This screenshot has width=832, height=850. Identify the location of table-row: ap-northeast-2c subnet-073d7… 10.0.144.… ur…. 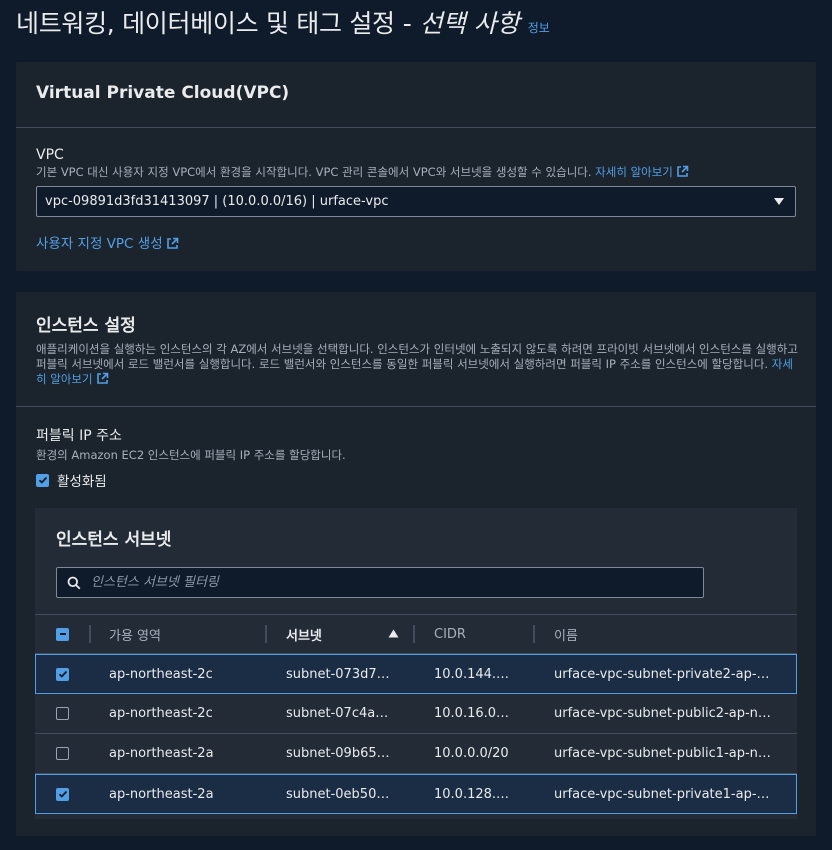
(416, 674).